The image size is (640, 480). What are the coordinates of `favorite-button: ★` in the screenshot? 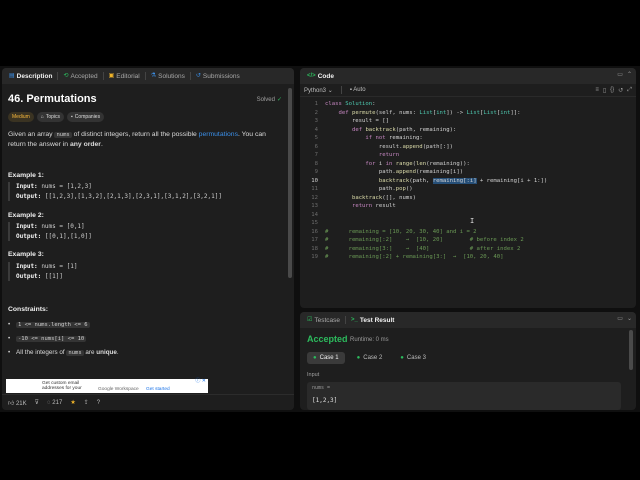 It's located at (72, 402).